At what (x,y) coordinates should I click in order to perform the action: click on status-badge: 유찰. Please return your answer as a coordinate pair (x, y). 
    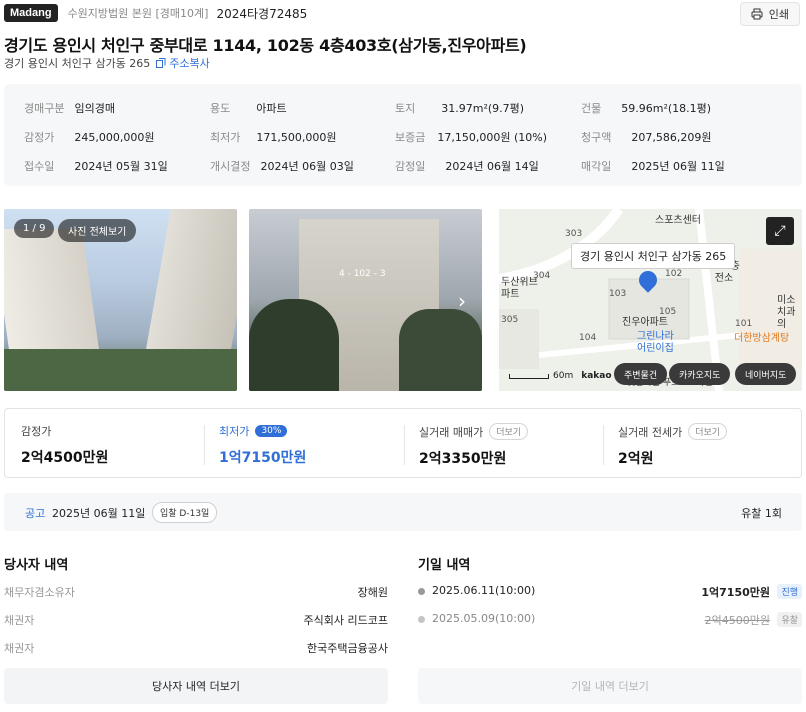
    Looking at the image, I should click on (789, 619).